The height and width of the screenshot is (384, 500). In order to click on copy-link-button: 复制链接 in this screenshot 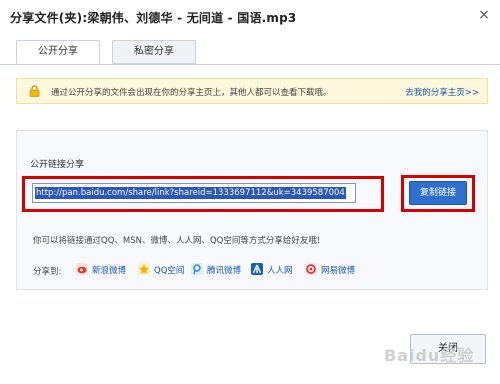, I will do `click(438, 193)`.